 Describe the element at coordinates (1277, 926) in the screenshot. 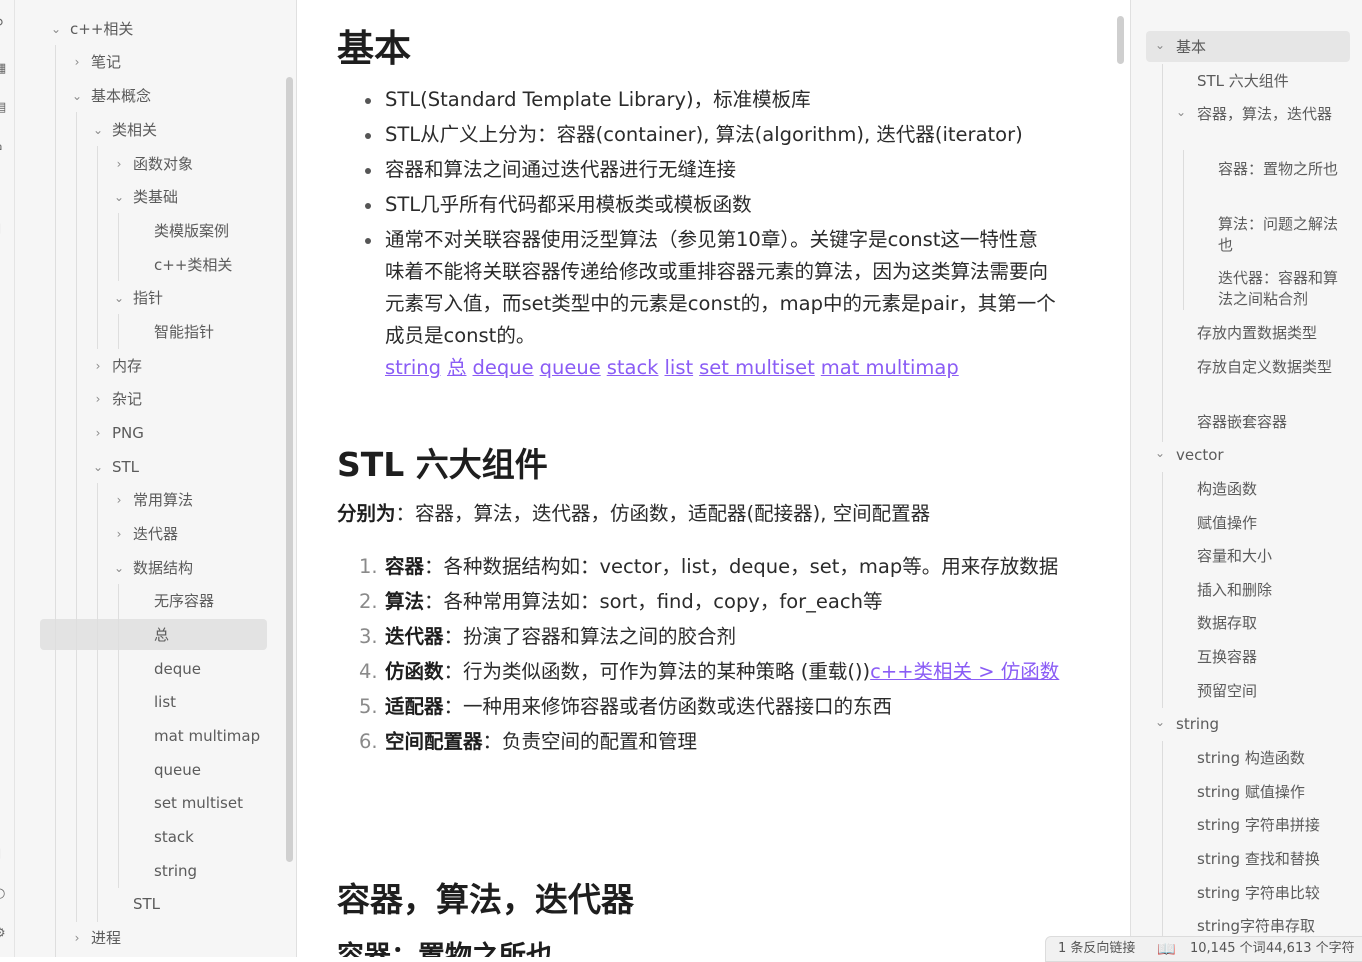

I see `outline-item: string字符串存取` at that location.